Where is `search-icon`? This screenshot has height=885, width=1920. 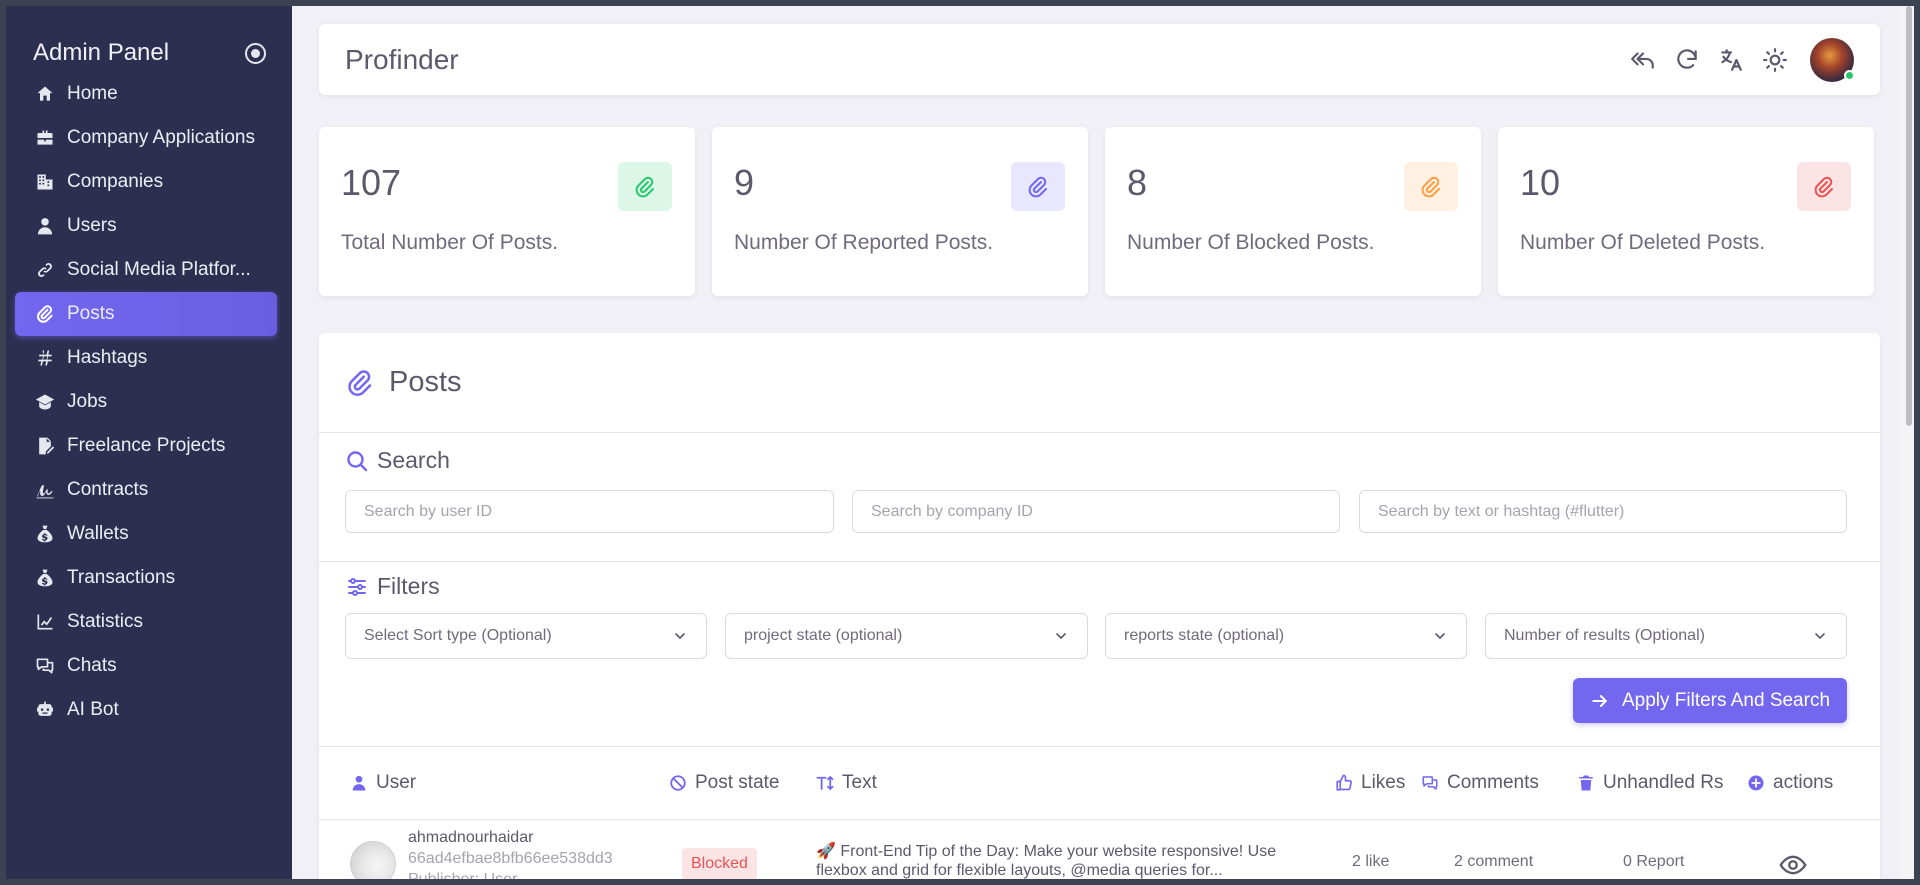 search-icon is located at coordinates (357, 460).